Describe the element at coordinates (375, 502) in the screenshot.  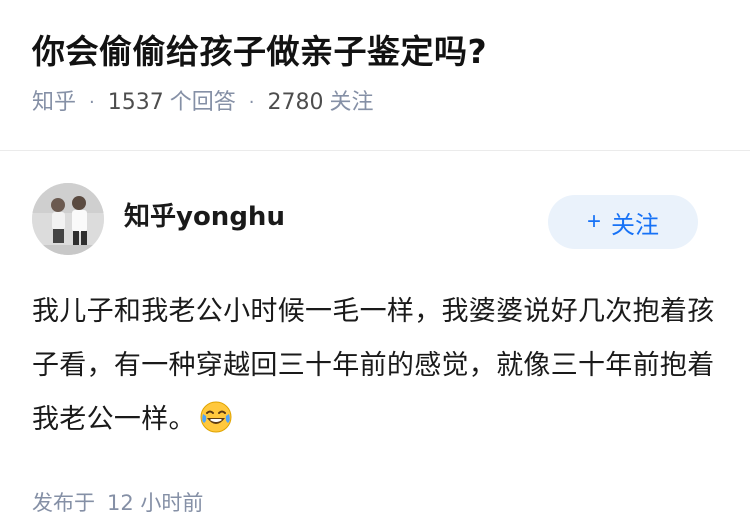
I see `publish-time: 发布于 12 小时前` at that location.